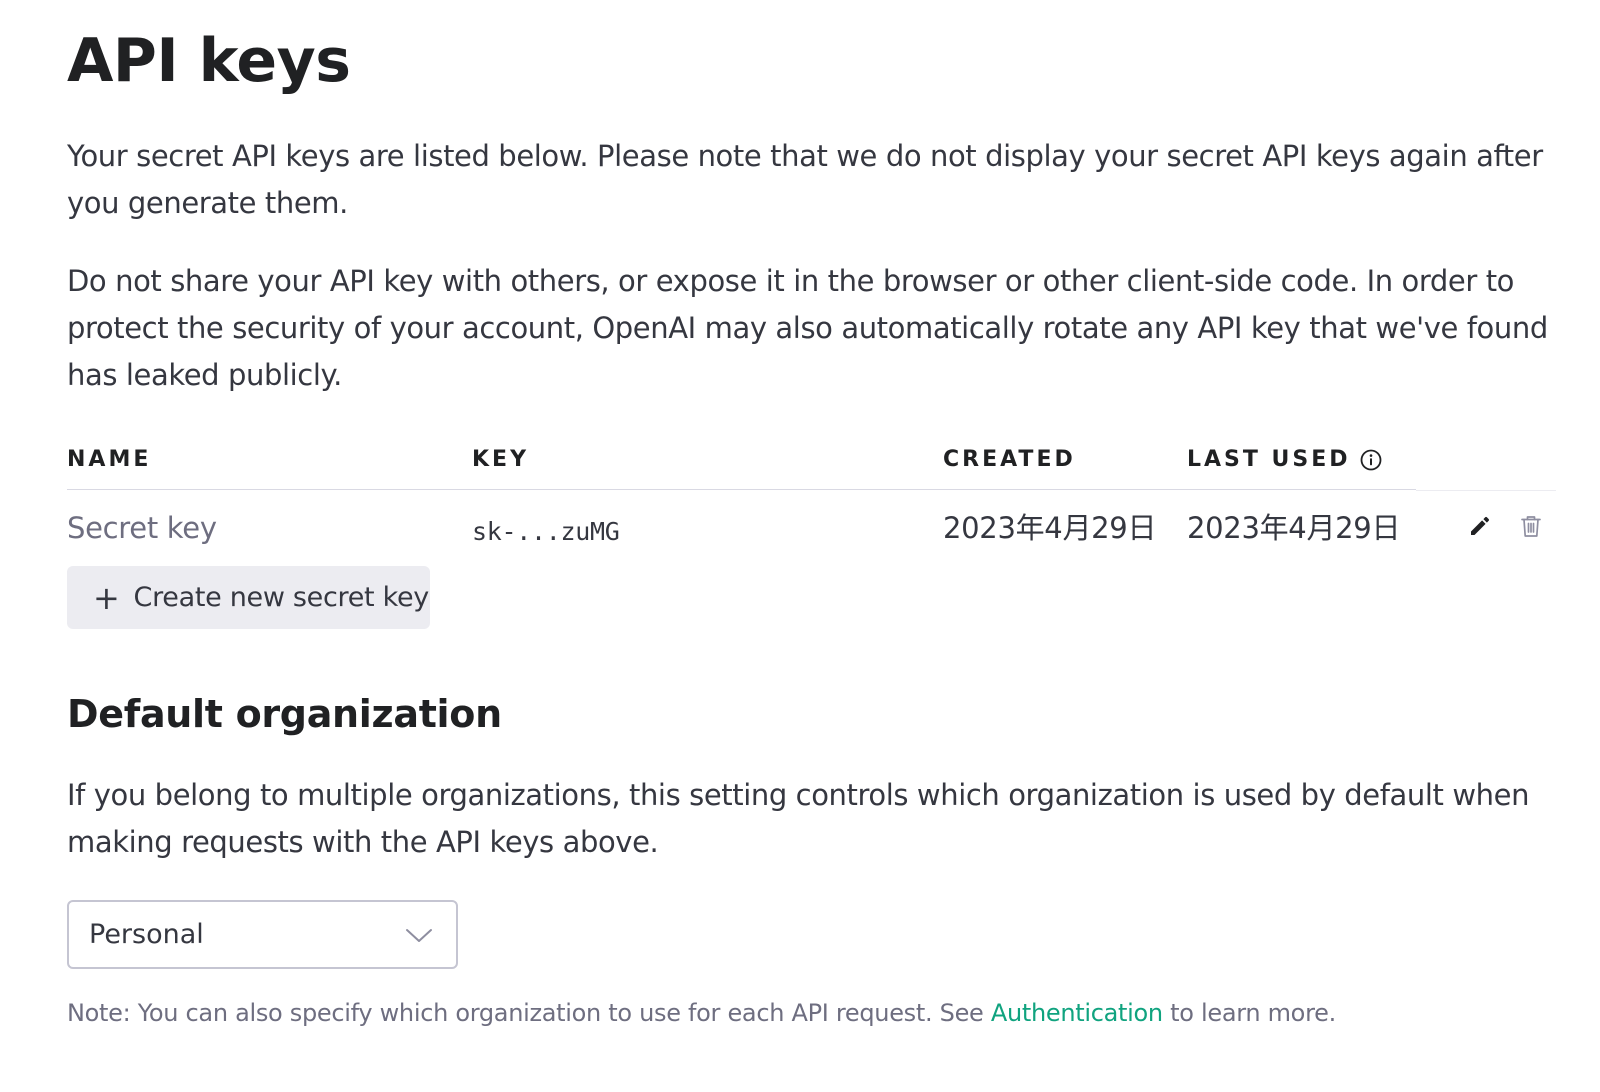 The width and height of the screenshot is (1600, 1092). I want to click on organization-select-value: Personal, so click(146, 934).